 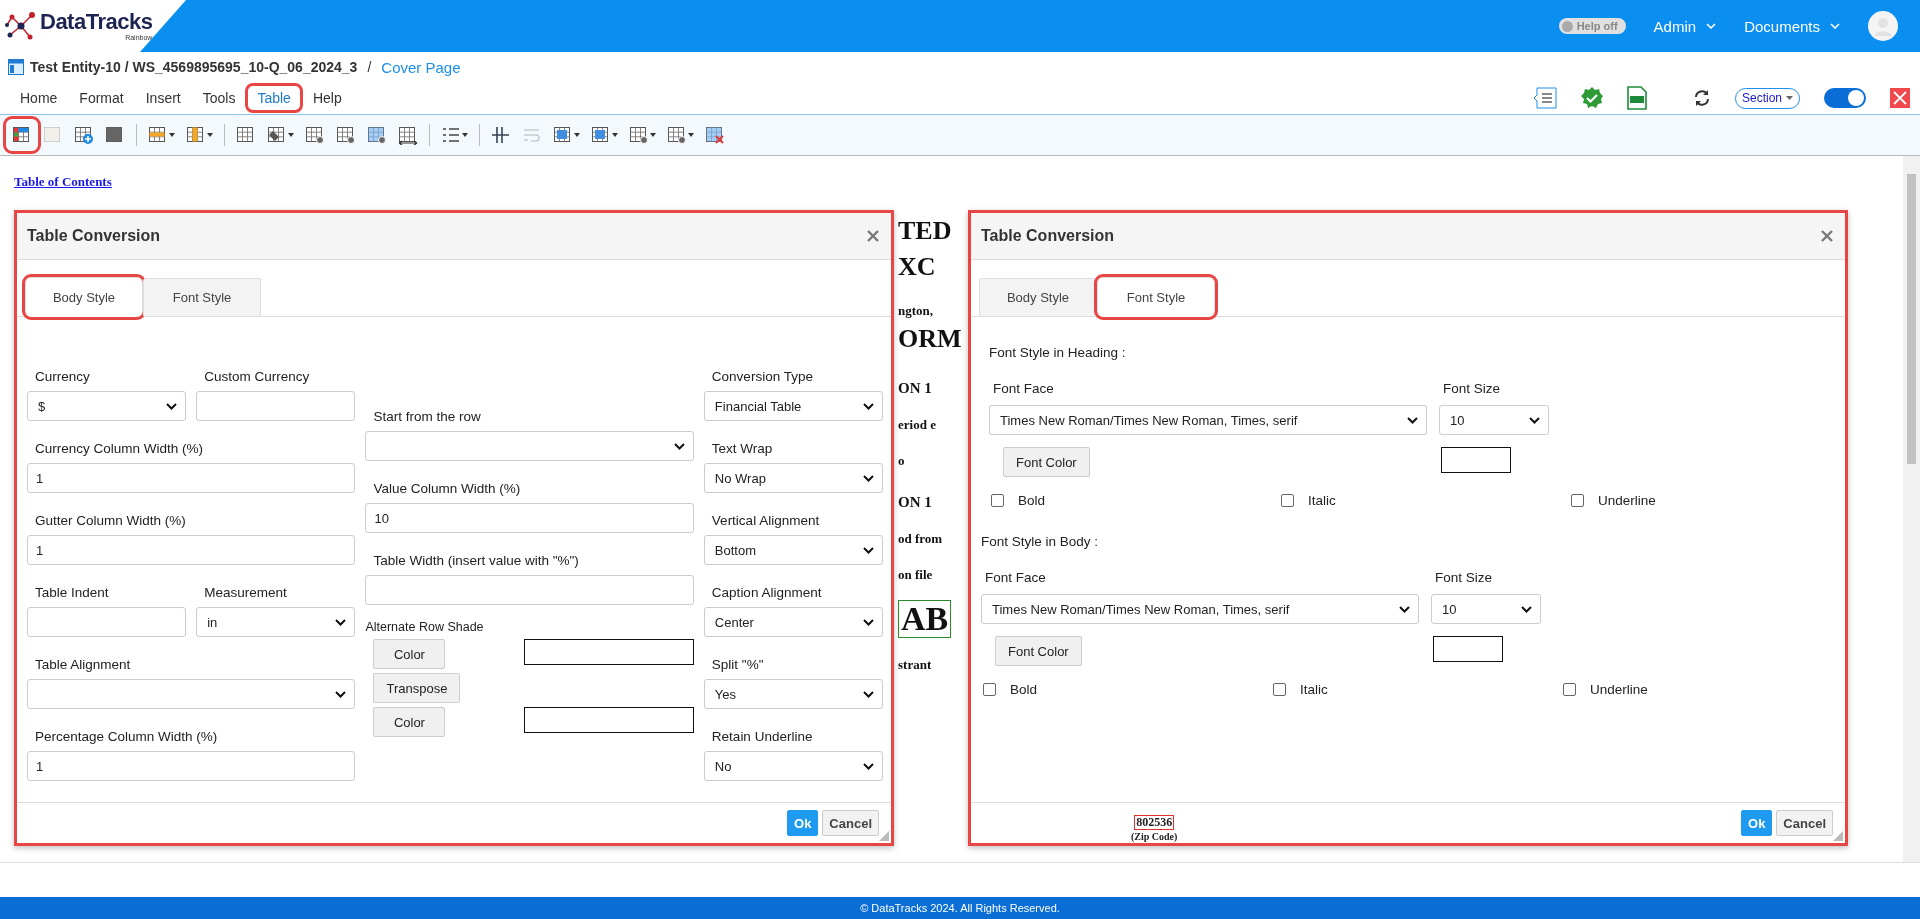 I want to click on scrollbar, so click(x=1911, y=509).